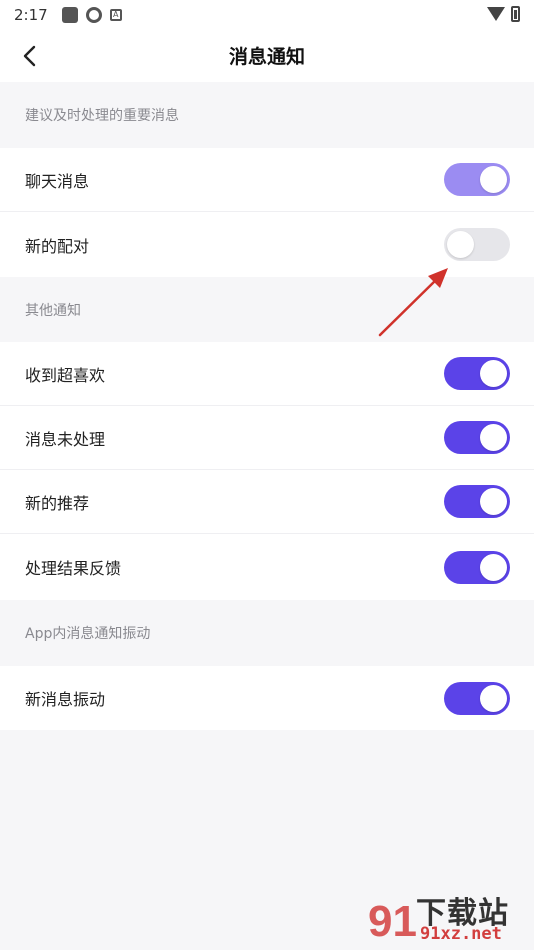  I want to click on row-feedback: 处理结果反馈, so click(267, 567).